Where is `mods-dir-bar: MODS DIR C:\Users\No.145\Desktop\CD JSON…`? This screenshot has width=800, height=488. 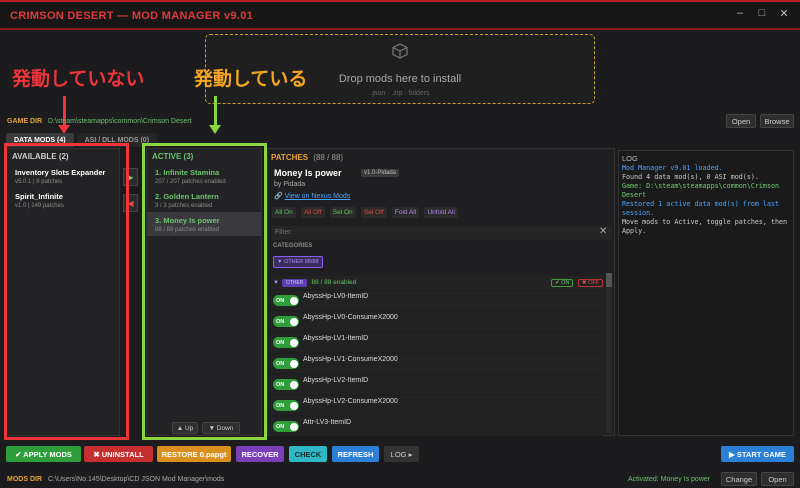 mods-dir-bar: MODS DIR C:\Users\No.145\Desktop\CD JSON… is located at coordinates (400, 479).